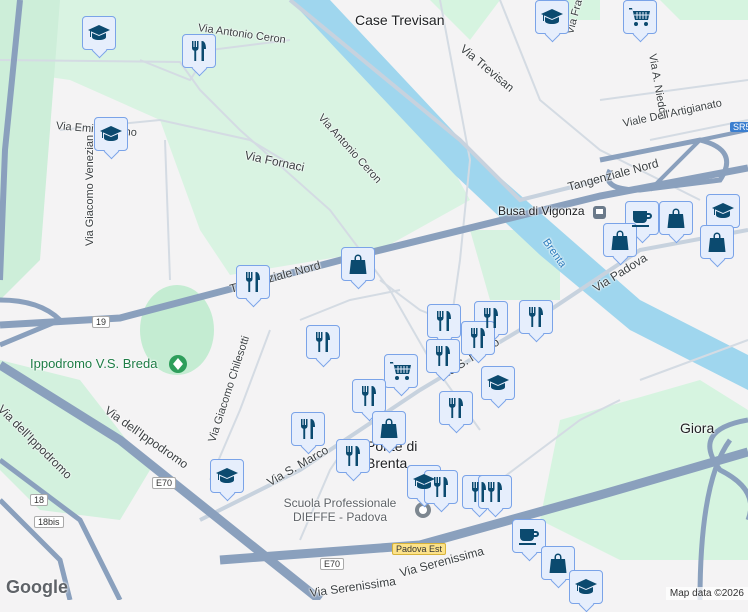  What do you see at coordinates (39, 500) in the screenshot?
I see `road-shield: 18` at bounding box center [39, 500].